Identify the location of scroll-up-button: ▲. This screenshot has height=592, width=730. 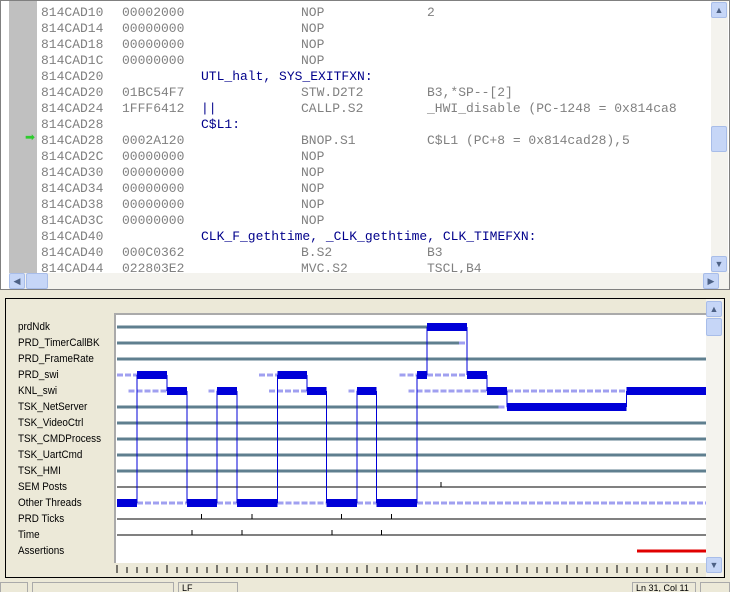
(719, 10).